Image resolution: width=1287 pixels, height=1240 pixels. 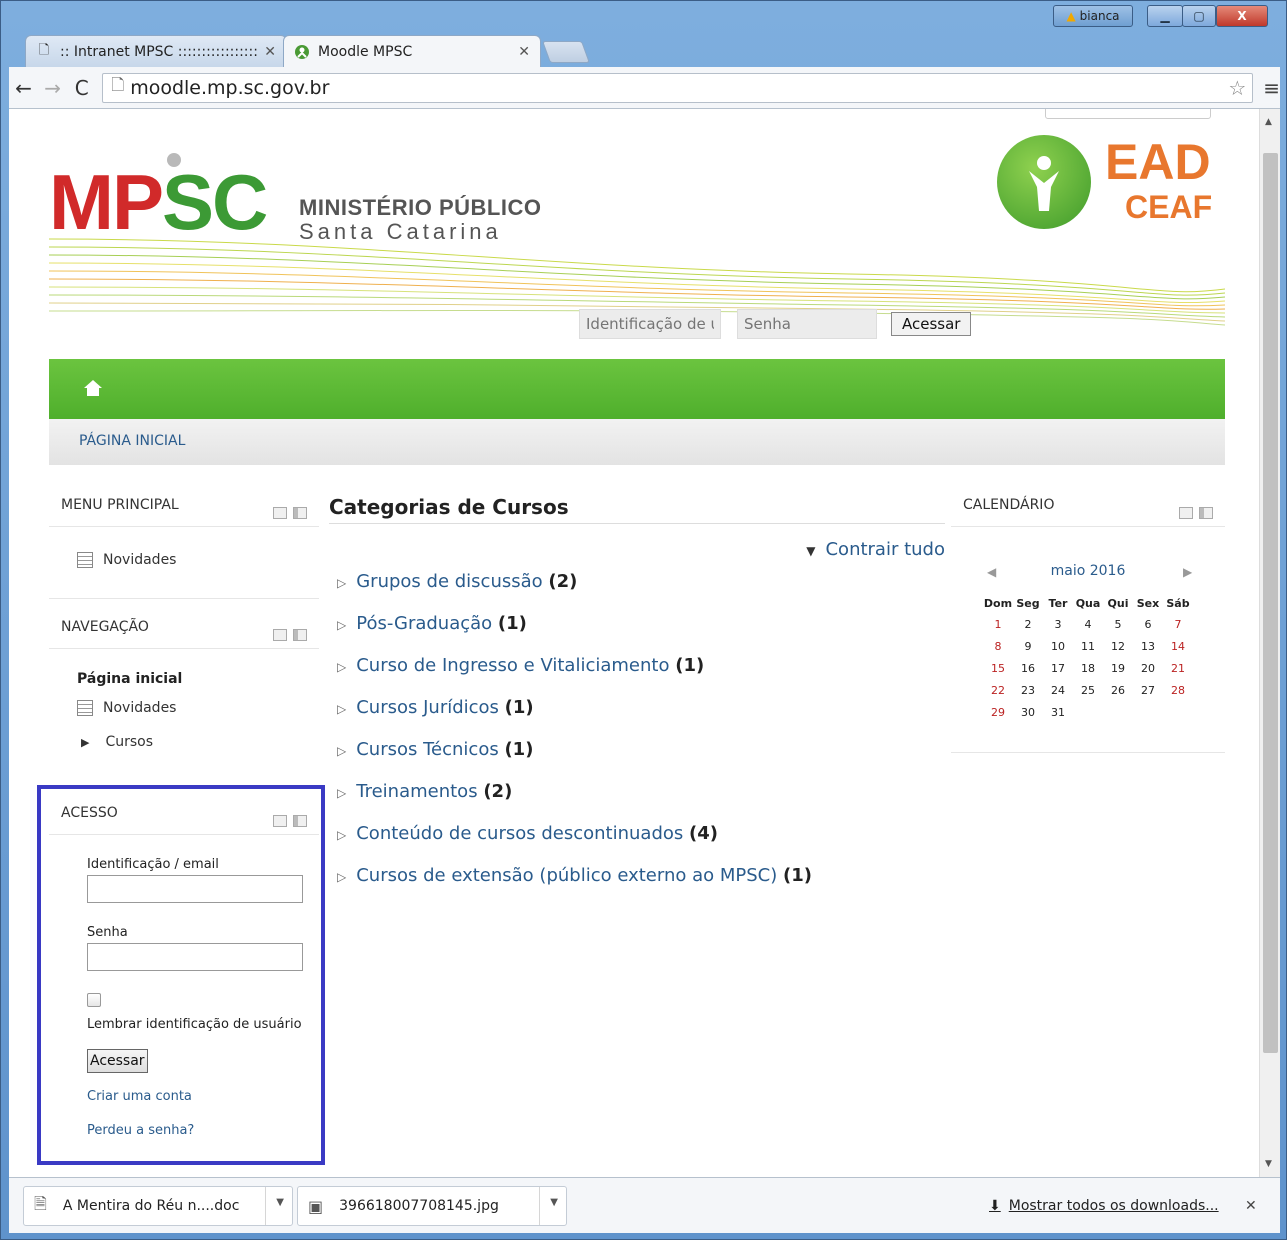 What do you see at coordinates (184, 504) in the screenshot?
I see `block-header: MENU PRINCIPAL` at bounding box center [184, 504].